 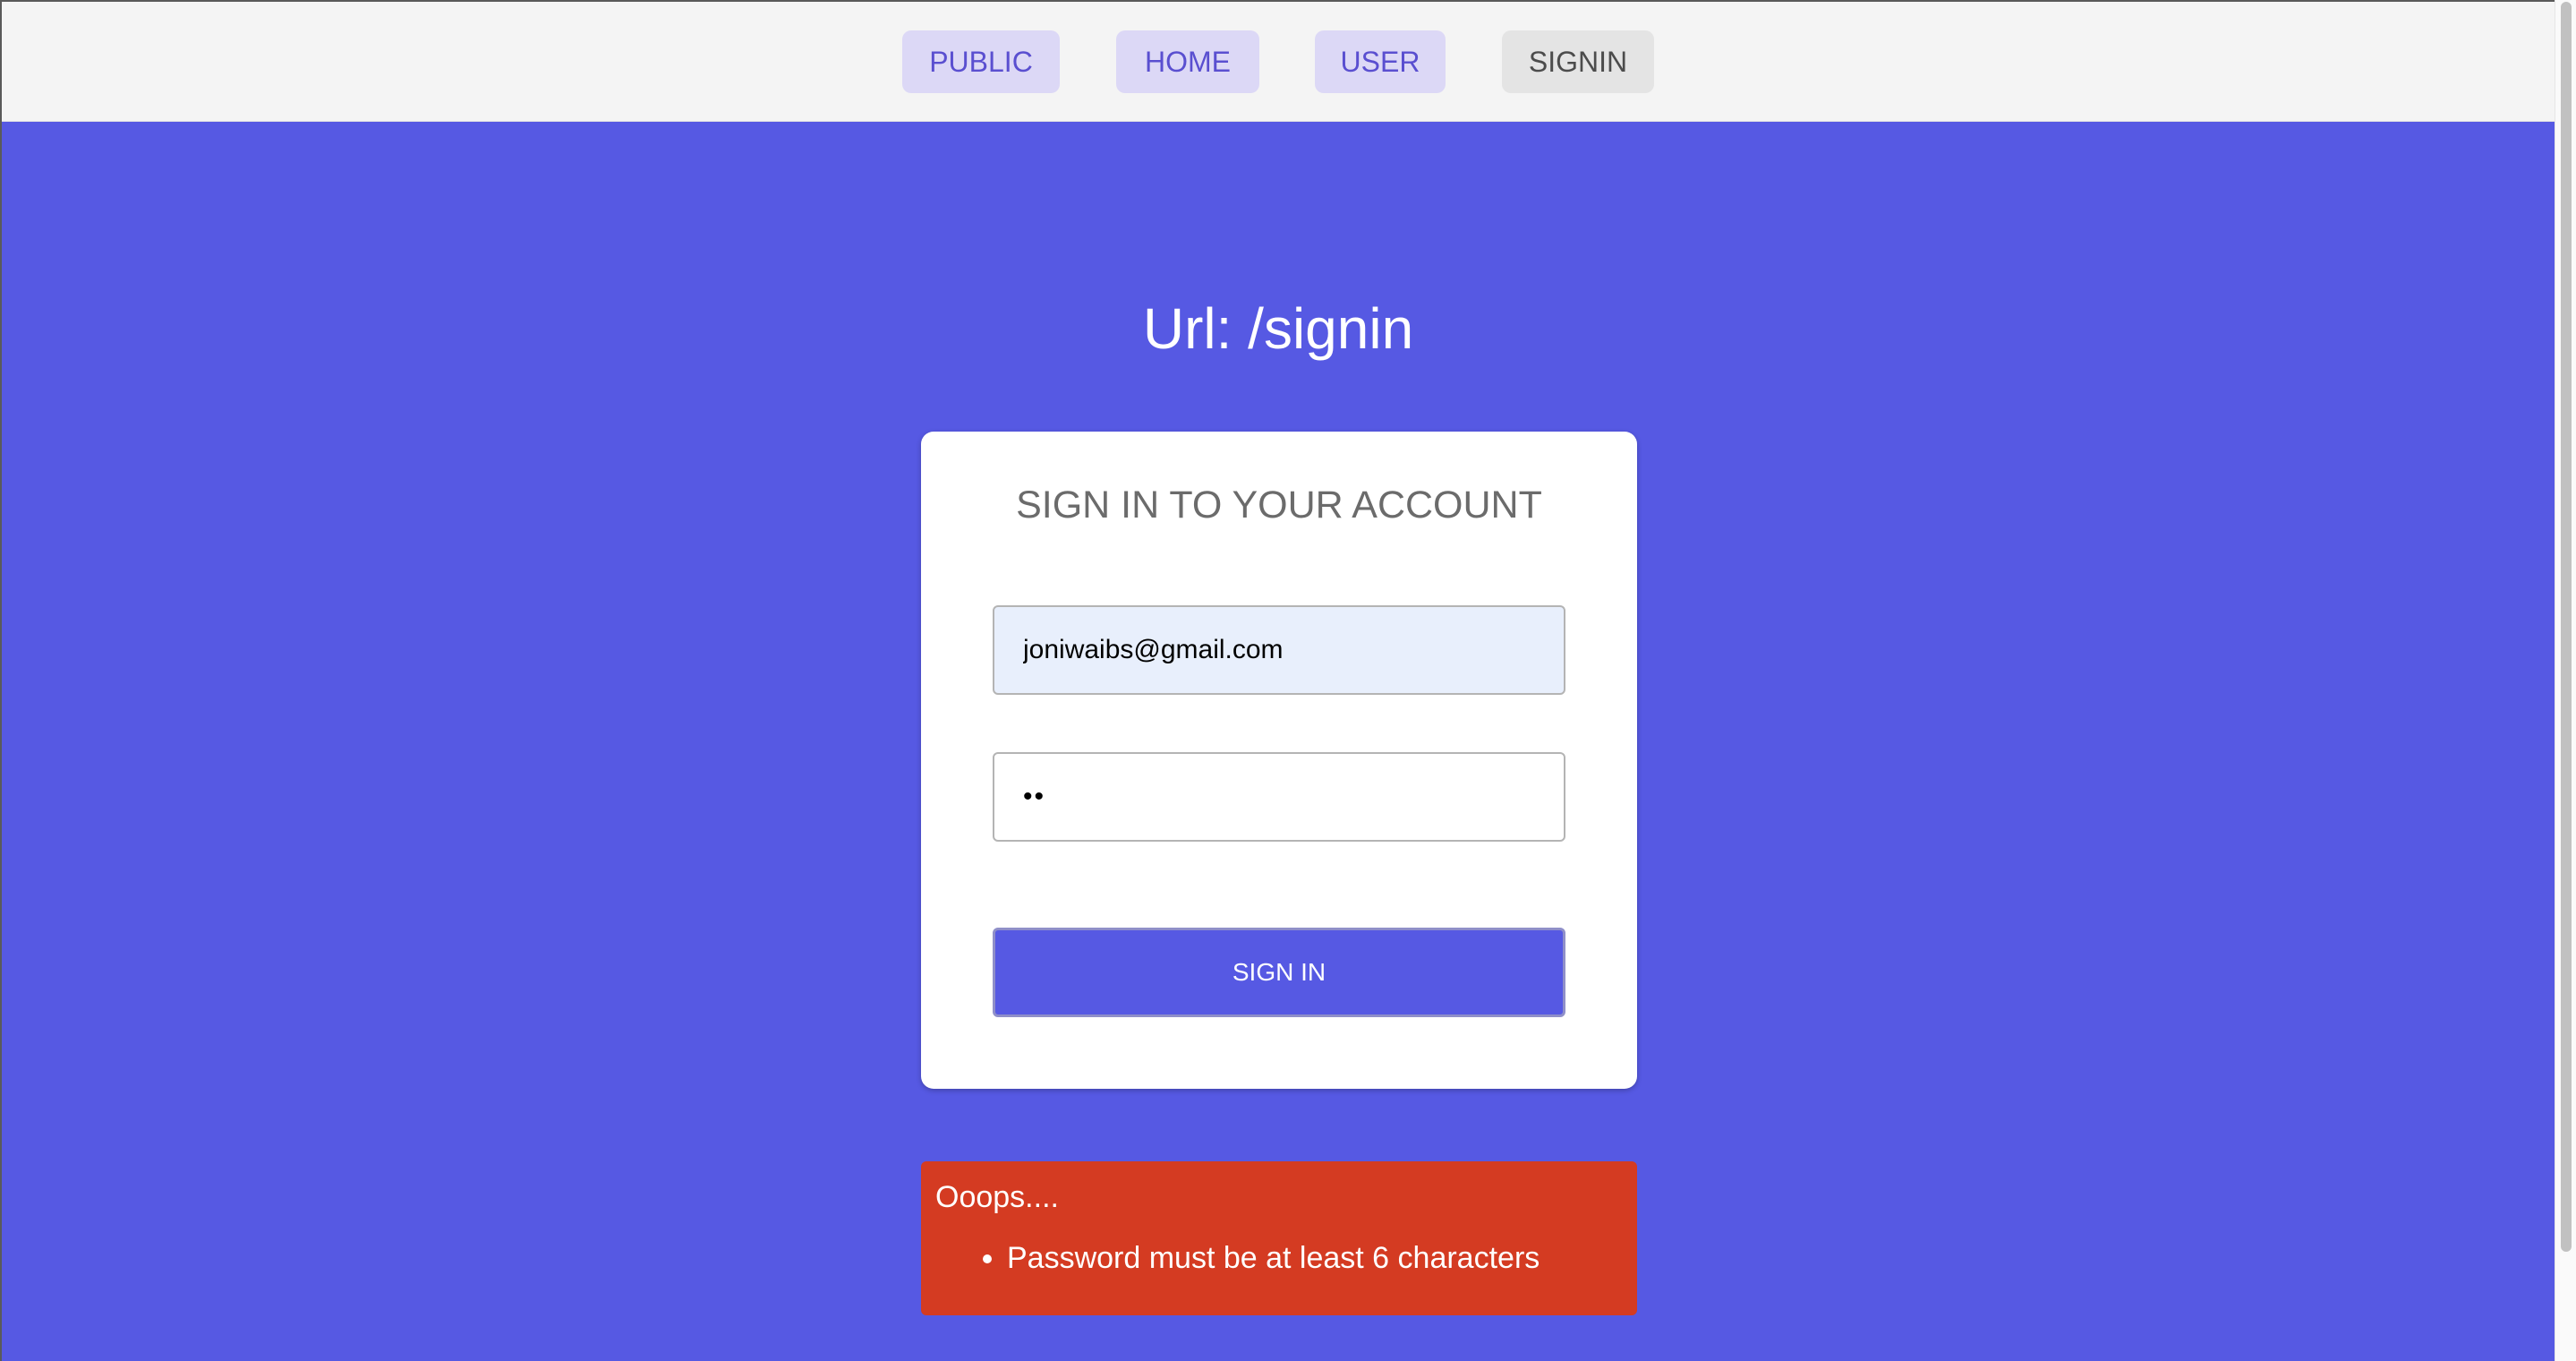 I want to click on error-message: Password must be at least 6 characters, so click(x=1273, y=1258).